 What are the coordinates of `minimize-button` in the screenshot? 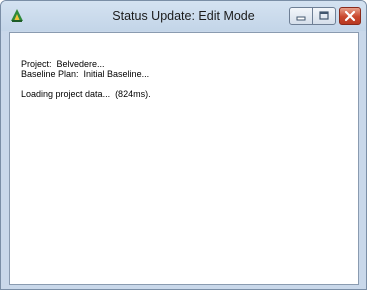 It's located at (301, 16).